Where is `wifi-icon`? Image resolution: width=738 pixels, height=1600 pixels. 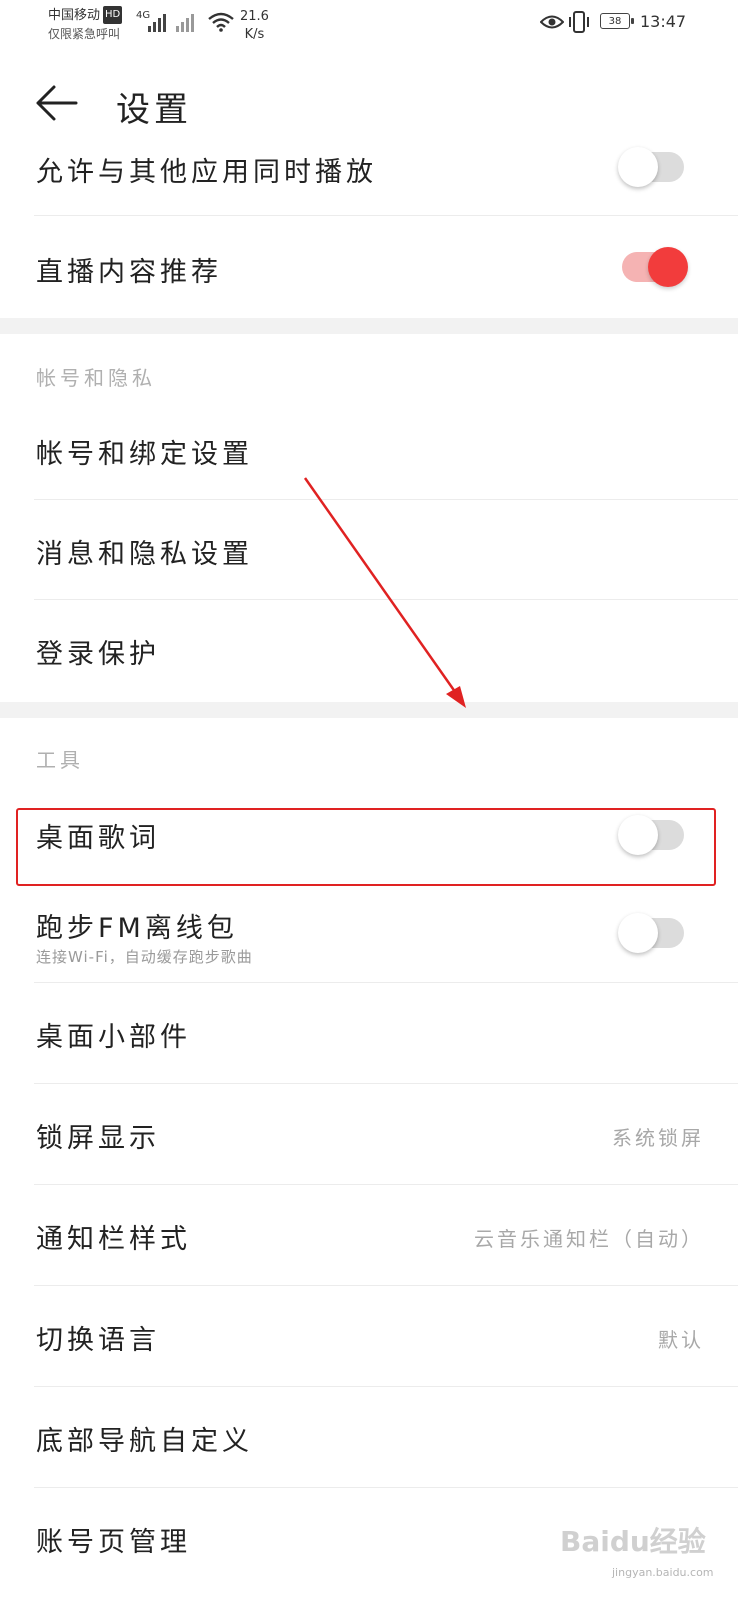 wifi-icon is located at coordinates (221, 22).